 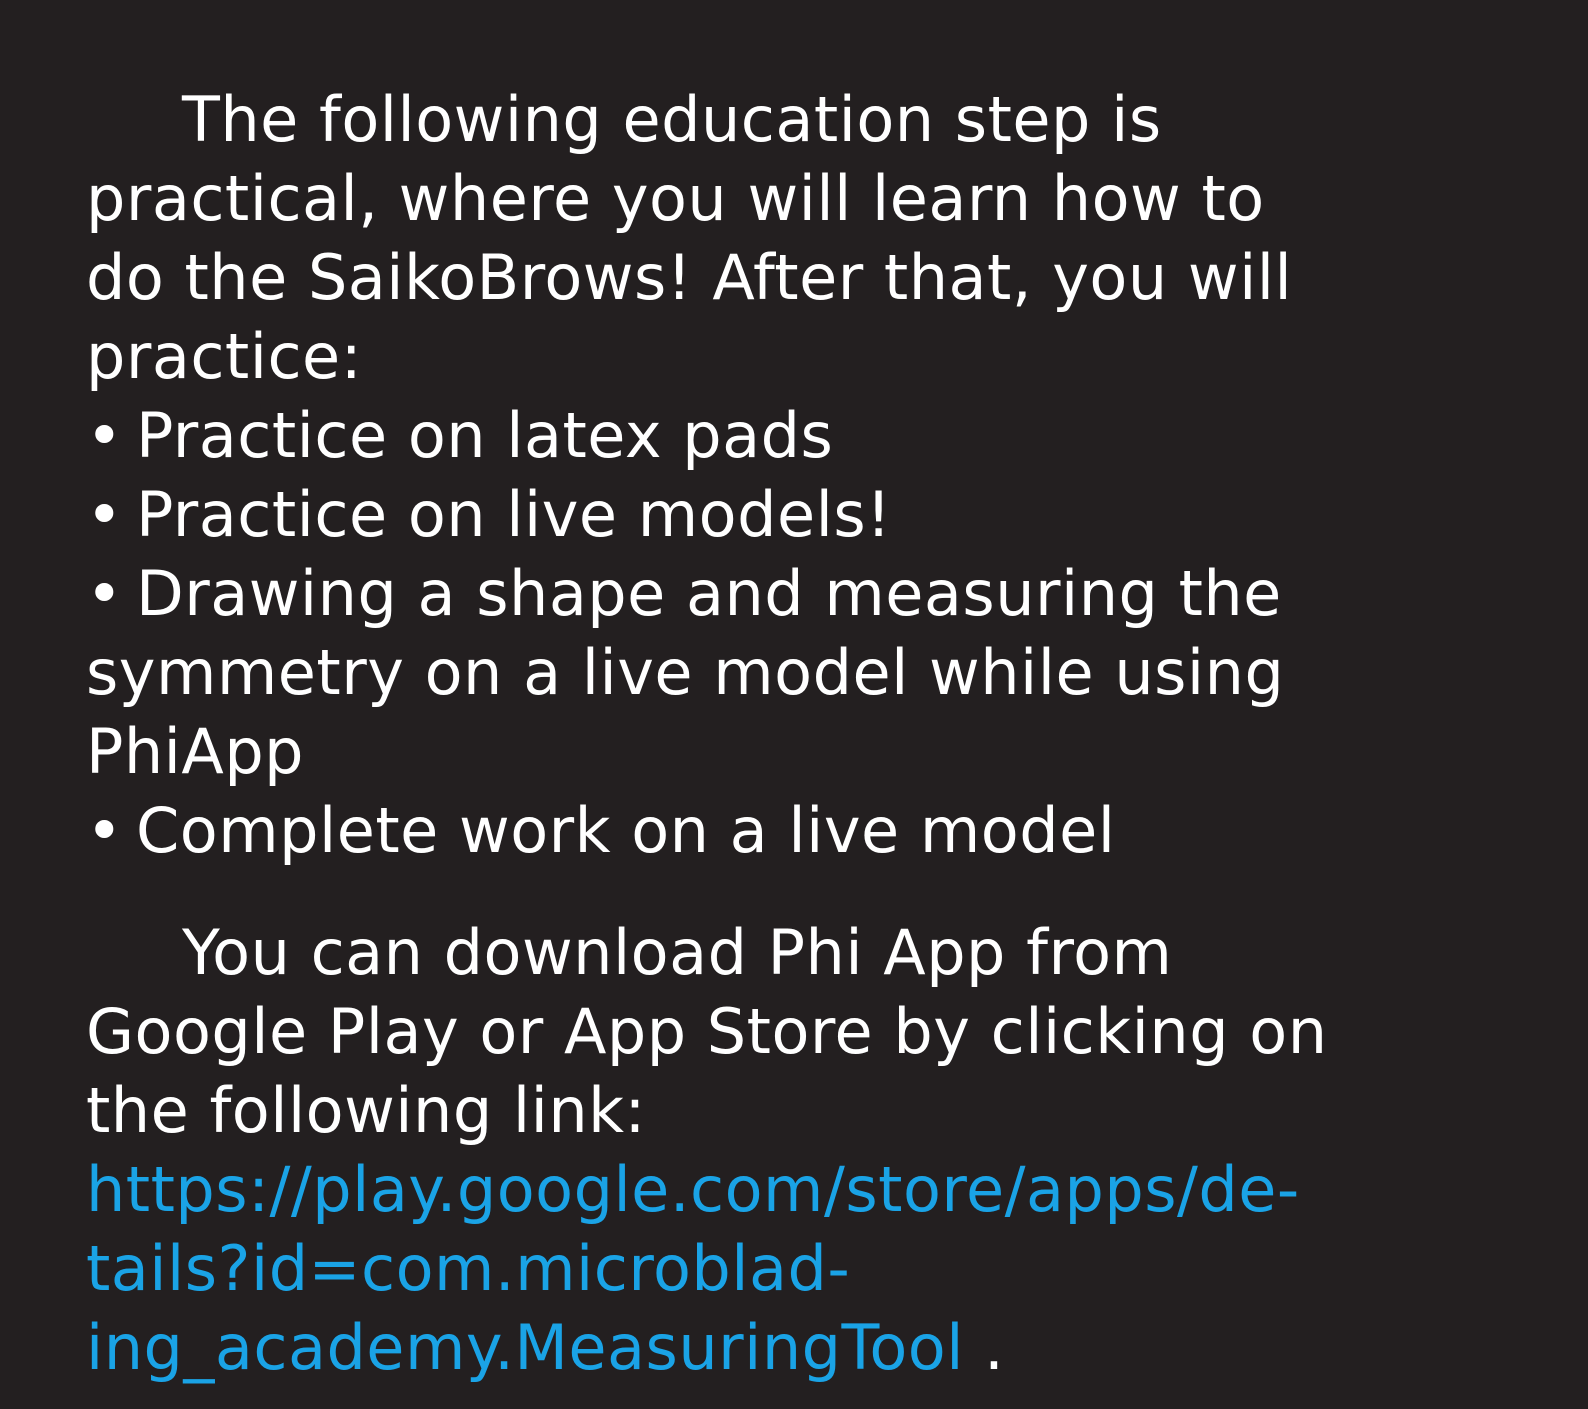 I want to click on app-link-line-3: ing_academy.MeasuringTool, so click(x=525, y=1347).